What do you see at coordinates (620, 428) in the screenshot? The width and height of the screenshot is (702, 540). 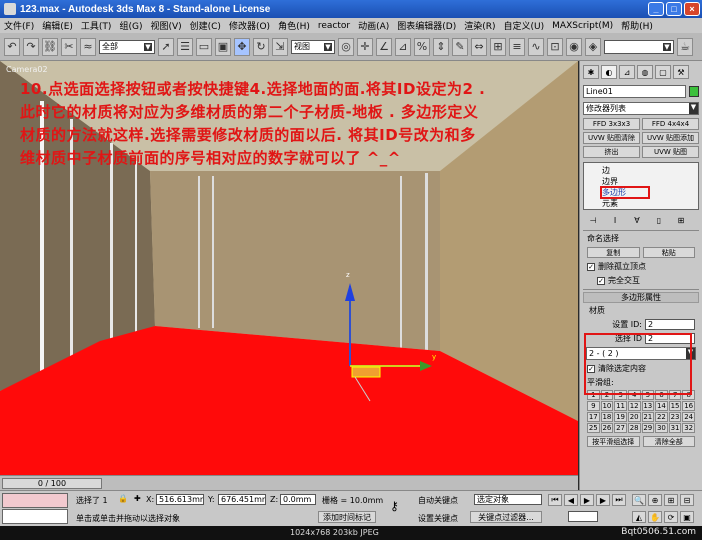 I see `smooth-group-button: 27` at bounding box center [620, 428].